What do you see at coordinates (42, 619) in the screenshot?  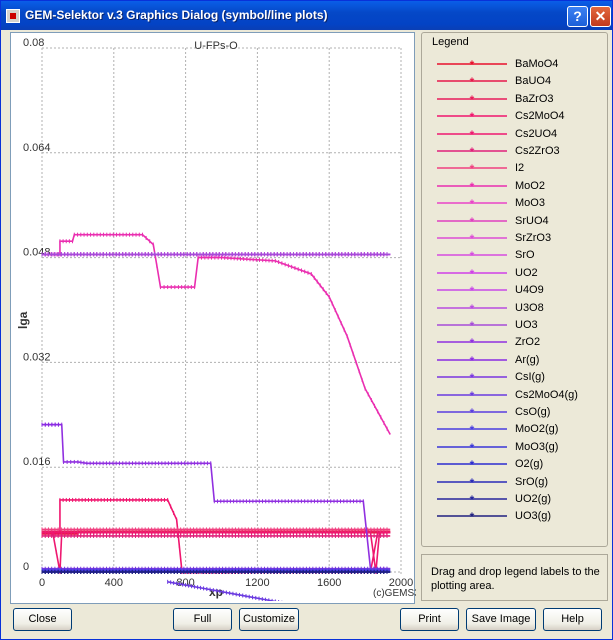 I see `close-button: Close` at bounding box center [42, 619].